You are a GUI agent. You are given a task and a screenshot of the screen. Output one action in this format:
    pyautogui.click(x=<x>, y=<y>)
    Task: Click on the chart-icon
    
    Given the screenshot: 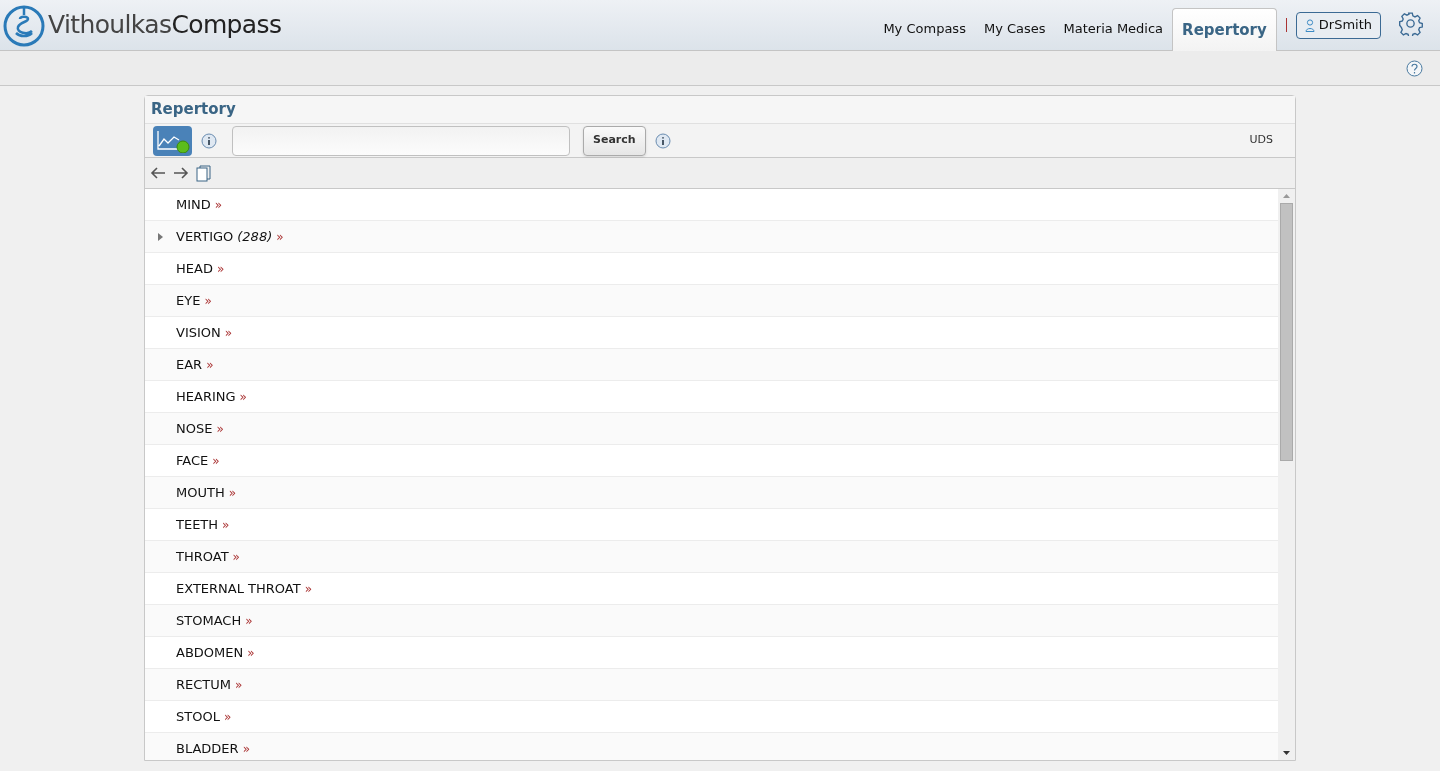 What is the action you would take?
    pyautogui.click(x=172, y=140)
    